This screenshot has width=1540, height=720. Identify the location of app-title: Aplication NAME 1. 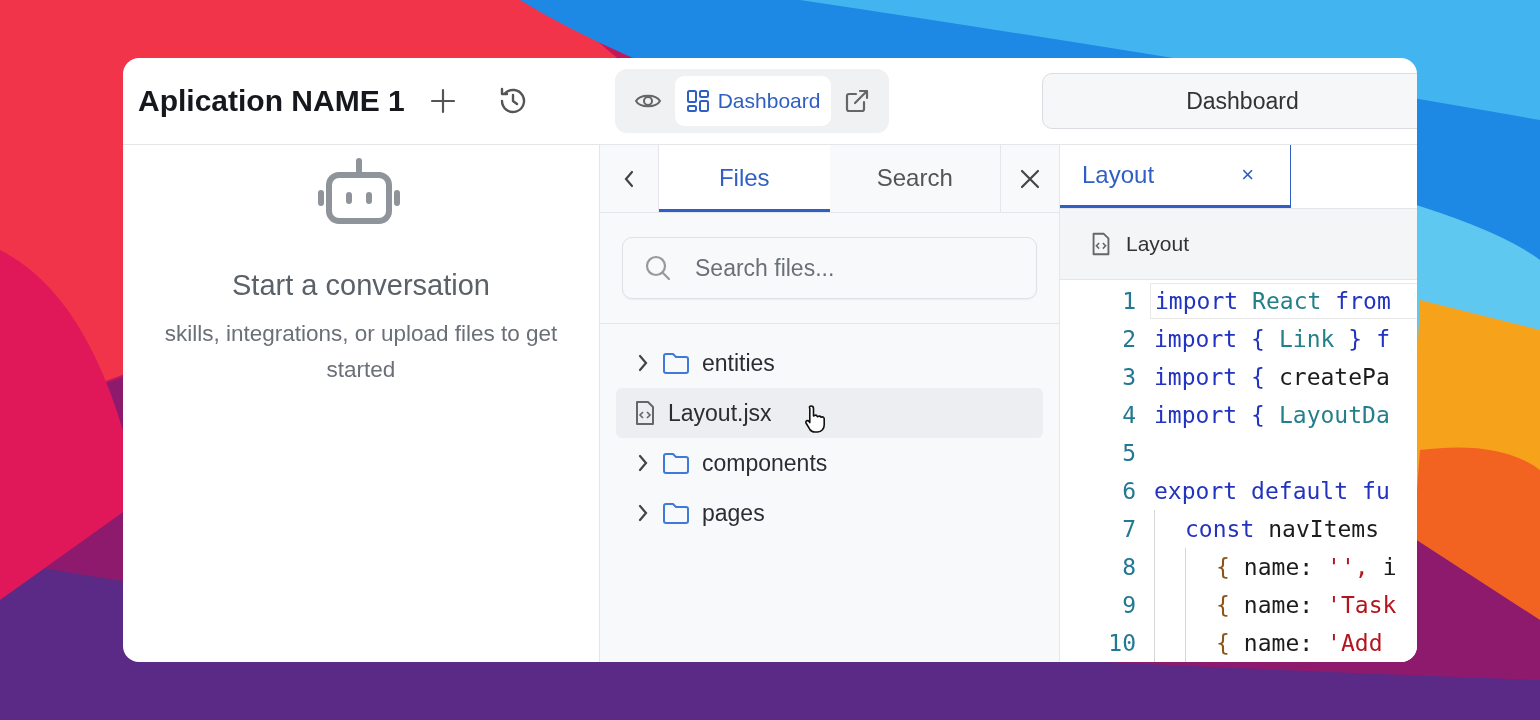
(271, 101).